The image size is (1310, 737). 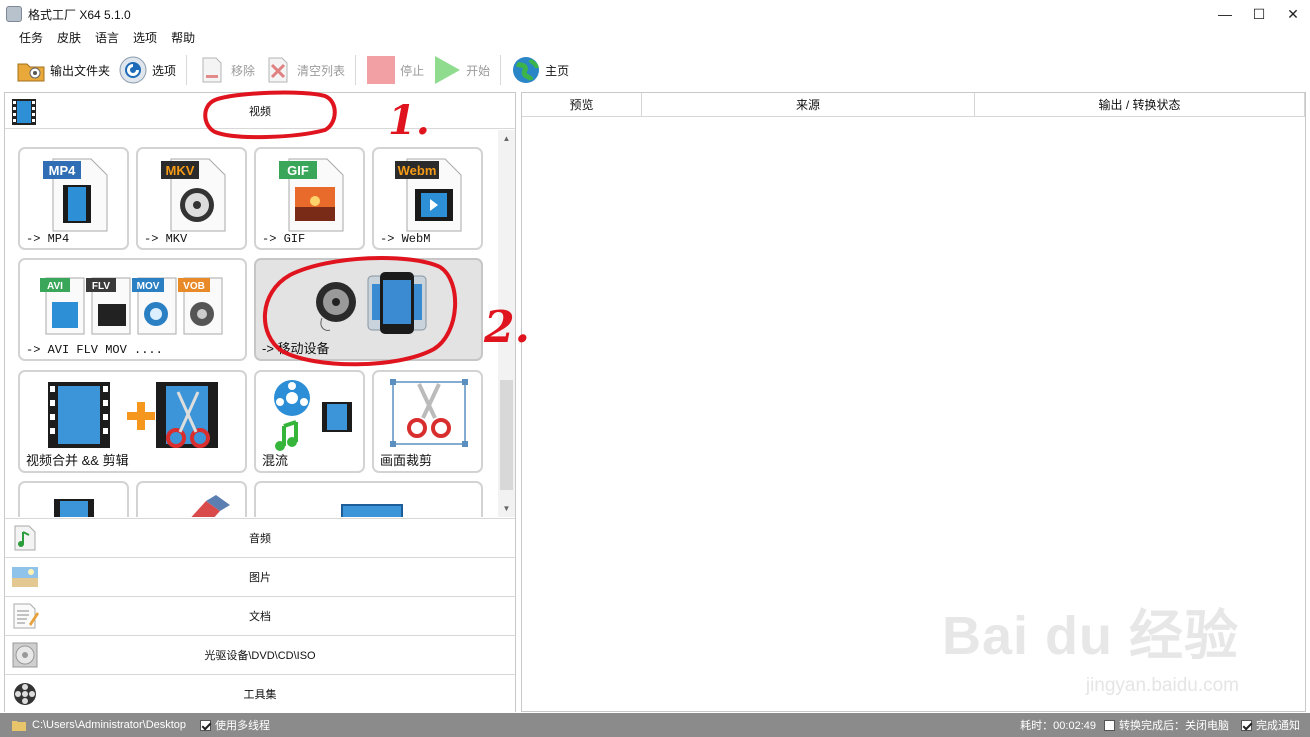 What do you see at coordinates (506, 138) in the screenshot?
I see `scroll-up-arrow: ▲` at bounding box center [506, 138].